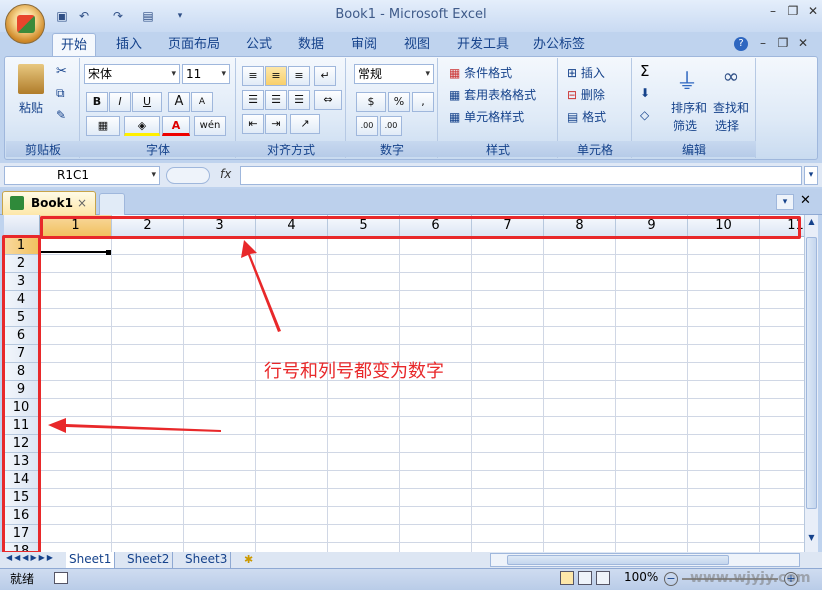 This screenshot has width=822, height=590. I want to click on insert-sheet-icon: ✱, so click(248, 559).